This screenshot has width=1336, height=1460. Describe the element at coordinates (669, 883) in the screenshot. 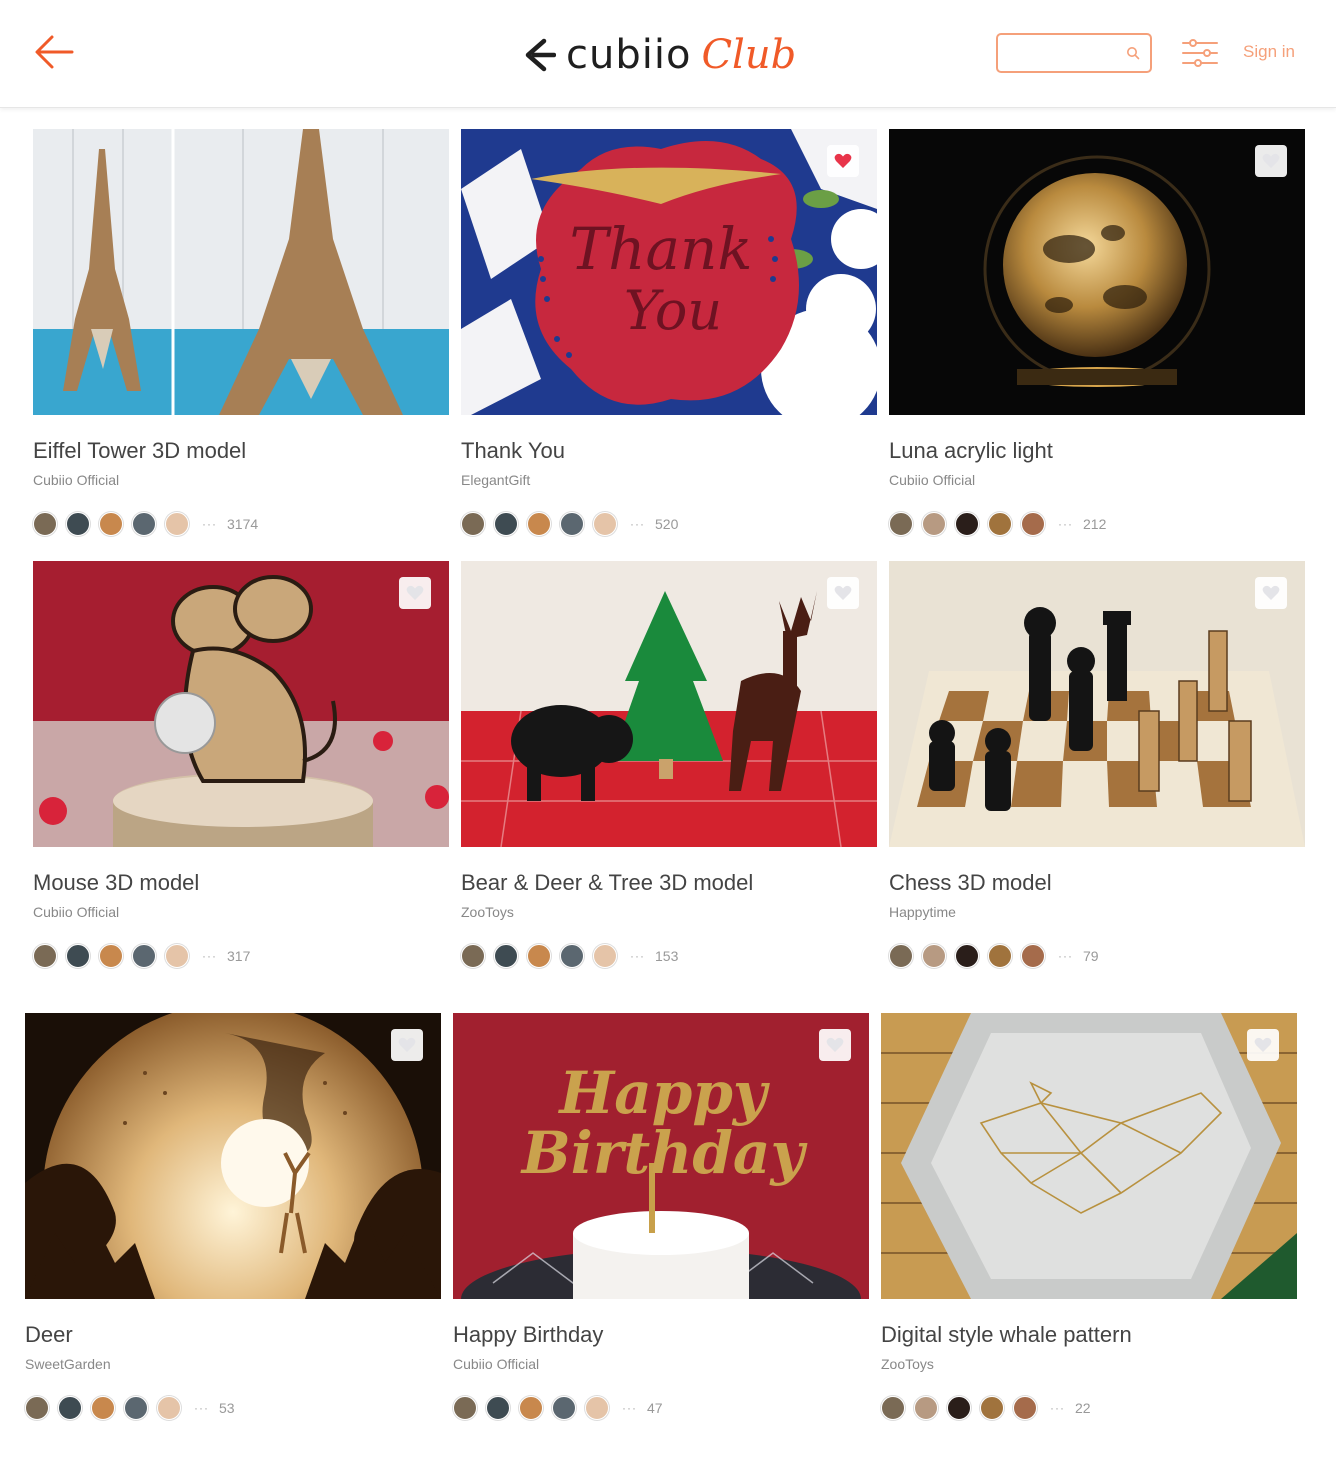

I see `card-title: Bear & Deer & Tree 3D model` at that location.